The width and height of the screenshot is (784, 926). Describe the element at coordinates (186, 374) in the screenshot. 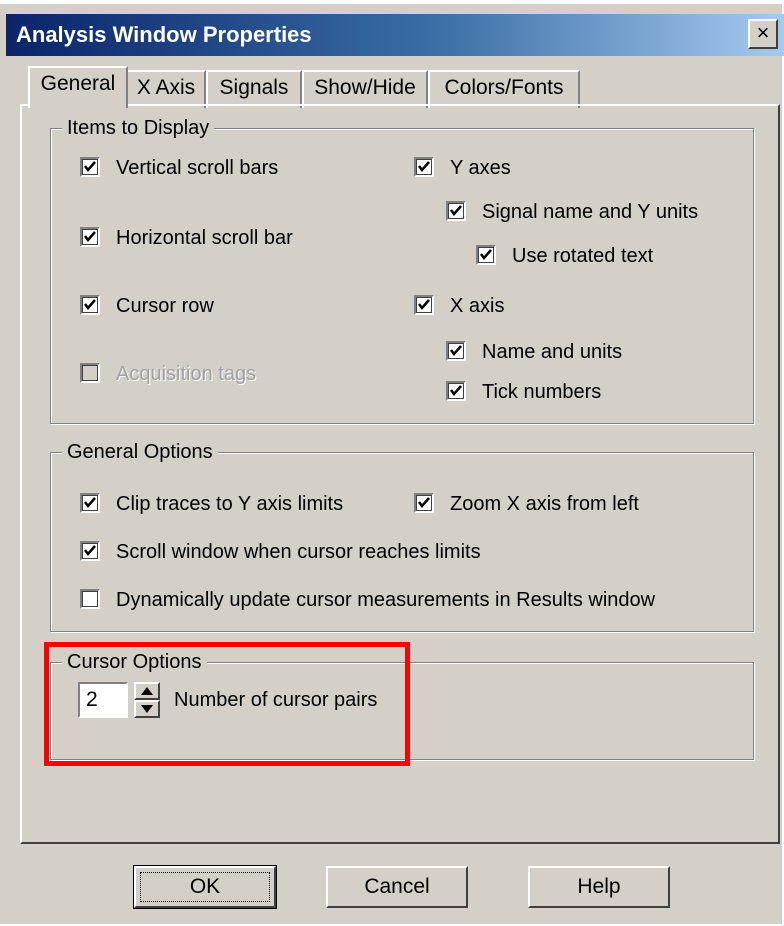

I see `acquisition-tags-label: Acquisition tags` at that location.